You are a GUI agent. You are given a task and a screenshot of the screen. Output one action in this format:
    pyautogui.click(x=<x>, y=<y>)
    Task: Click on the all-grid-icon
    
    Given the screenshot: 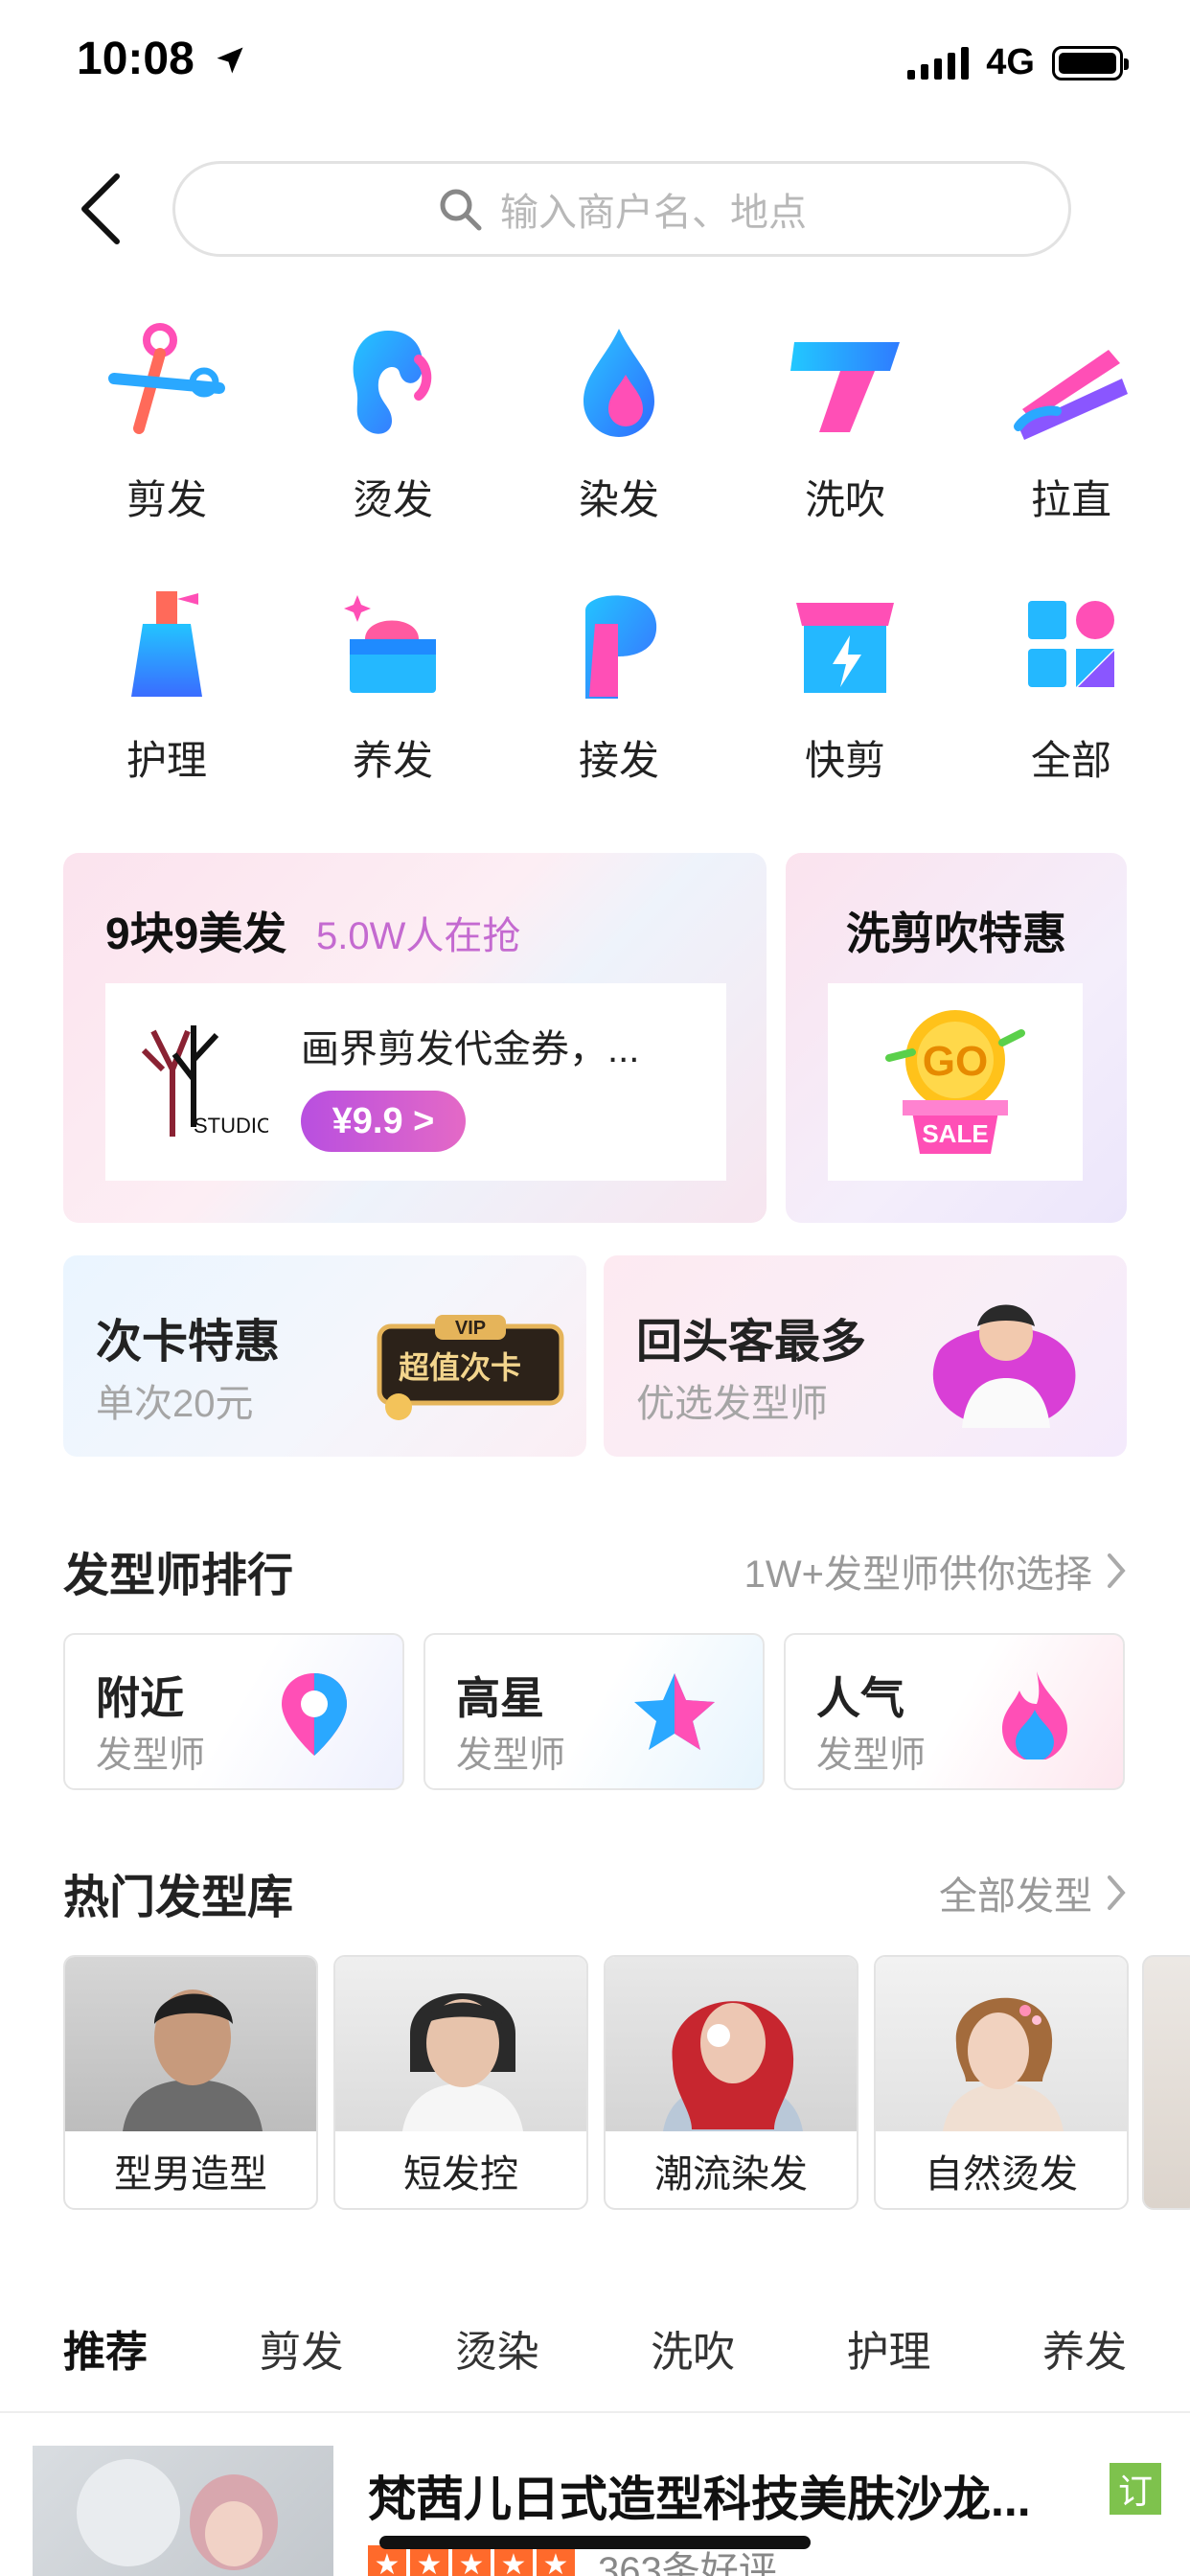 What is the action you would take?
    pyautogui.click(x=1071, y=644)
    